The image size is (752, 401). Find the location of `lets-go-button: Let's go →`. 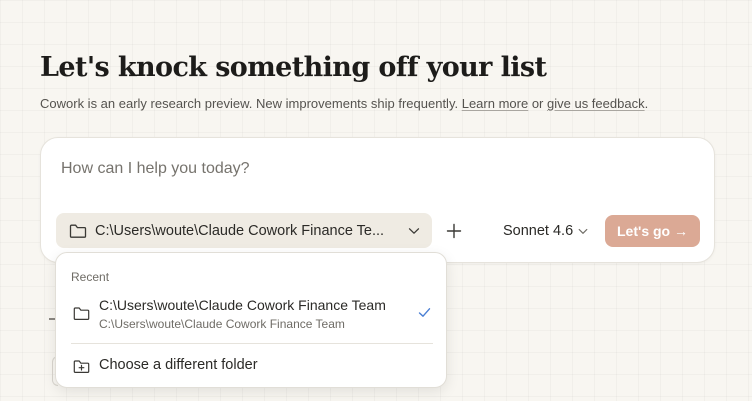

lets-go-button: Let's go → is located at coordinates (652, 231).